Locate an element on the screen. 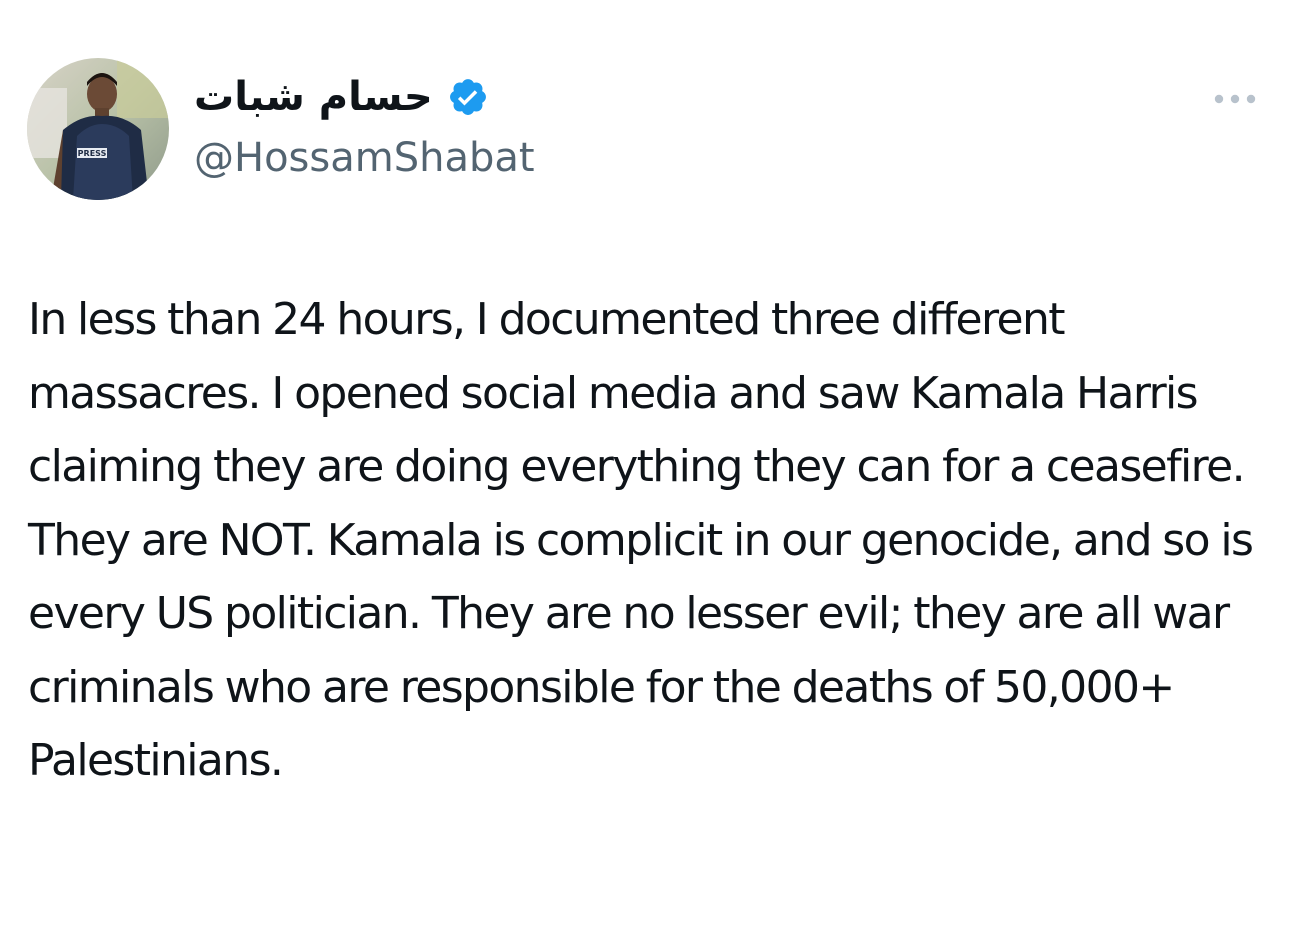  name-row: حسام شبات is located at coordinates (364, 97).